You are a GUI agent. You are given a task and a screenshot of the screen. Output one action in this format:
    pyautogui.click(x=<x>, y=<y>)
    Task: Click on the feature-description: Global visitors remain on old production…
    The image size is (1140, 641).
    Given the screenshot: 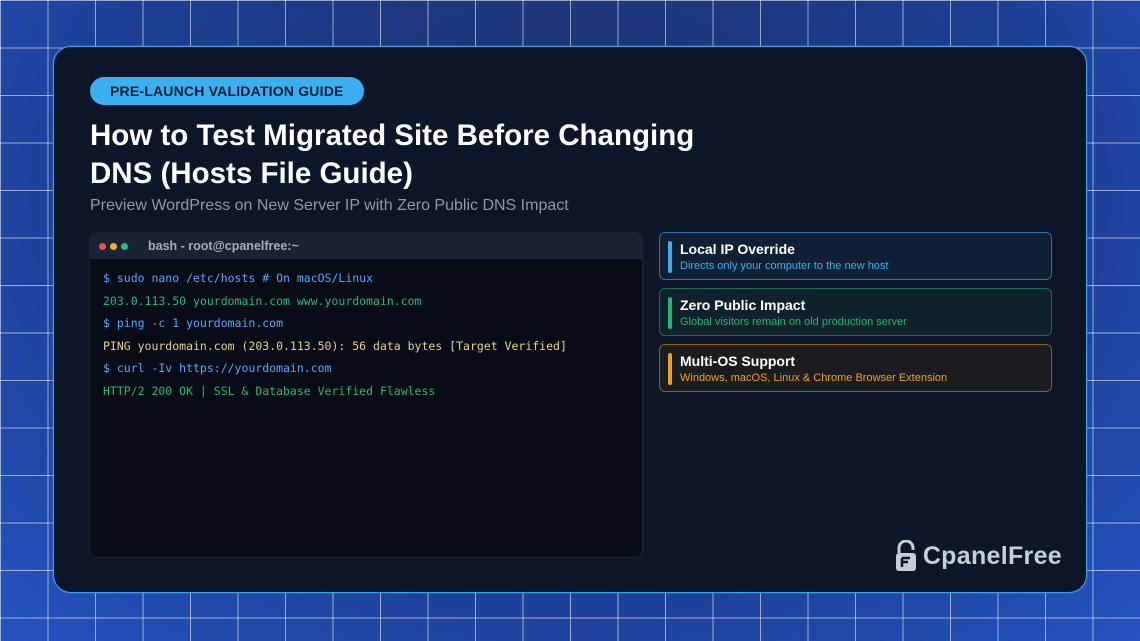 What is the action you would take?
    pyautogui.click(x=793, y=322)
    